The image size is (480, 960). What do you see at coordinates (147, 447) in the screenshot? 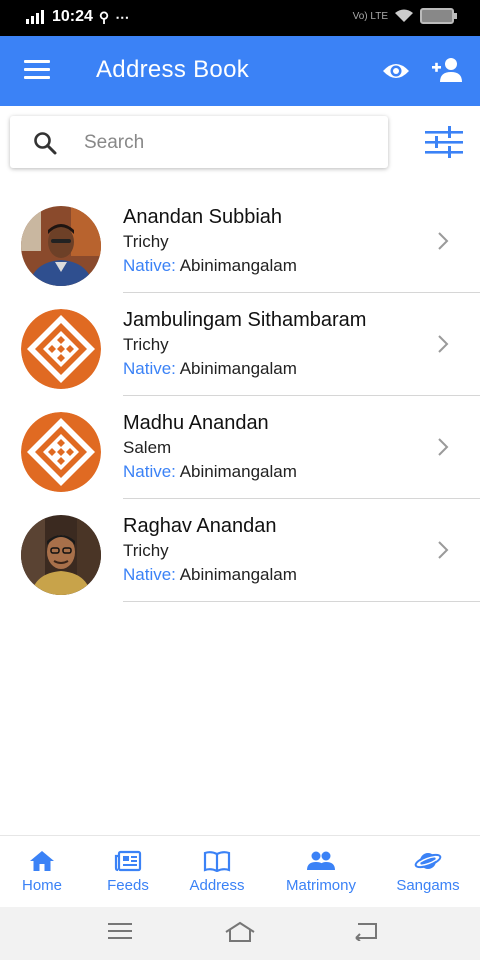
I see `contact-city: Salem` at bounding box center [147, 447].